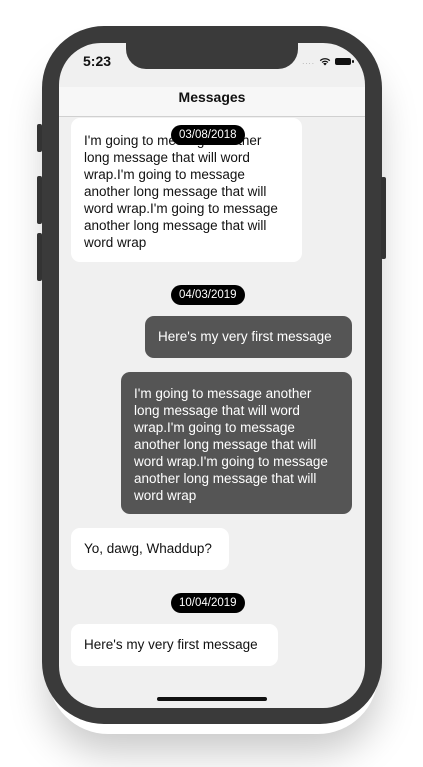 The image size is (423, 767). I want to click on navigation-bar: Messages, so click(212, 102).